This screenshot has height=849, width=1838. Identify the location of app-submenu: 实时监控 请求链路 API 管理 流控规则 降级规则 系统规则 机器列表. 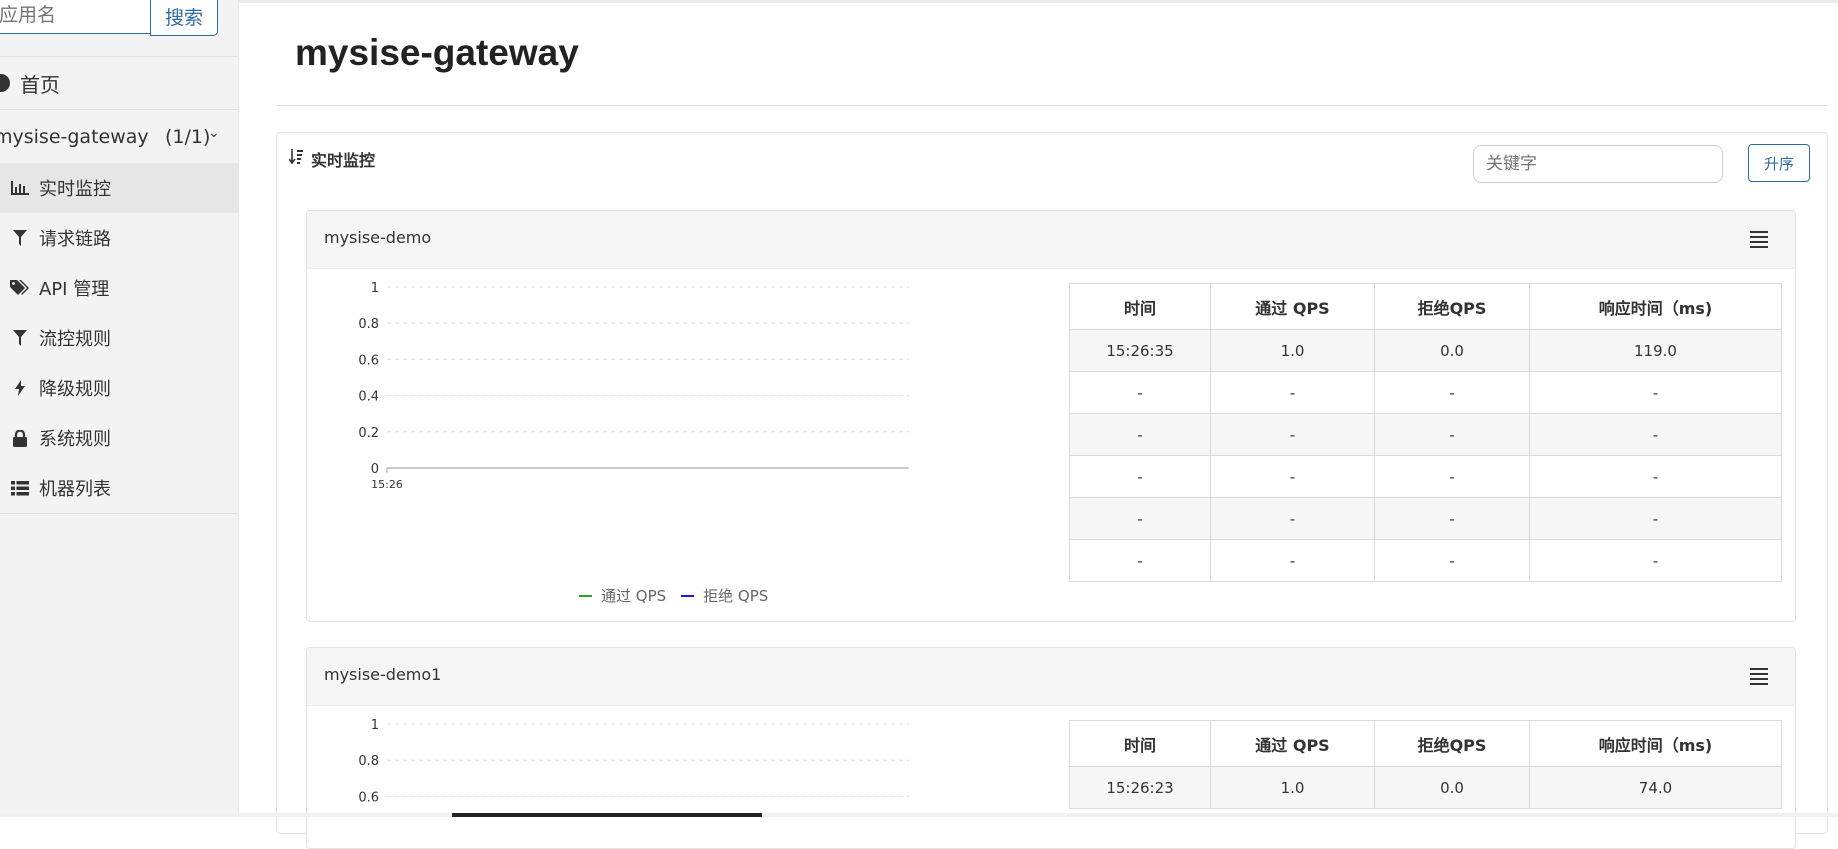
(119, 338).